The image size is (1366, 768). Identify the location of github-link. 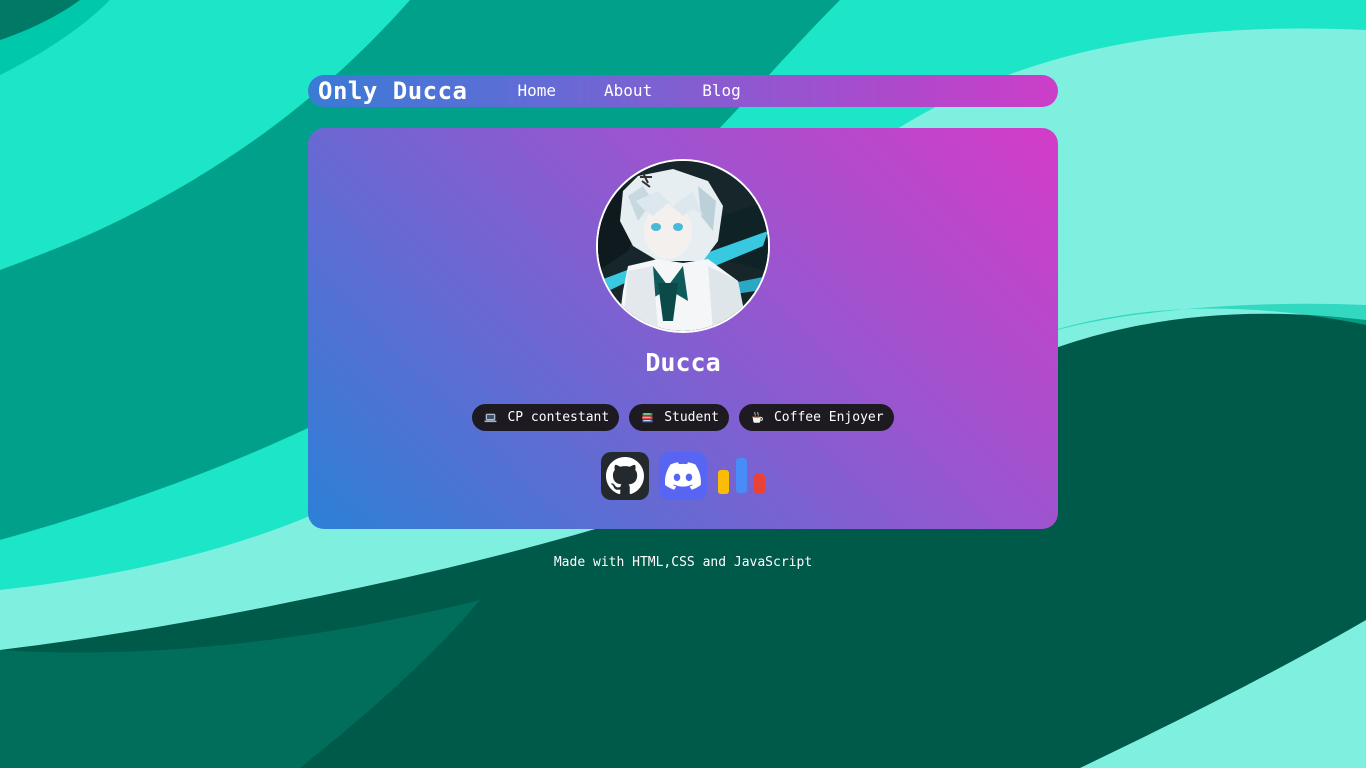
(625, 476).